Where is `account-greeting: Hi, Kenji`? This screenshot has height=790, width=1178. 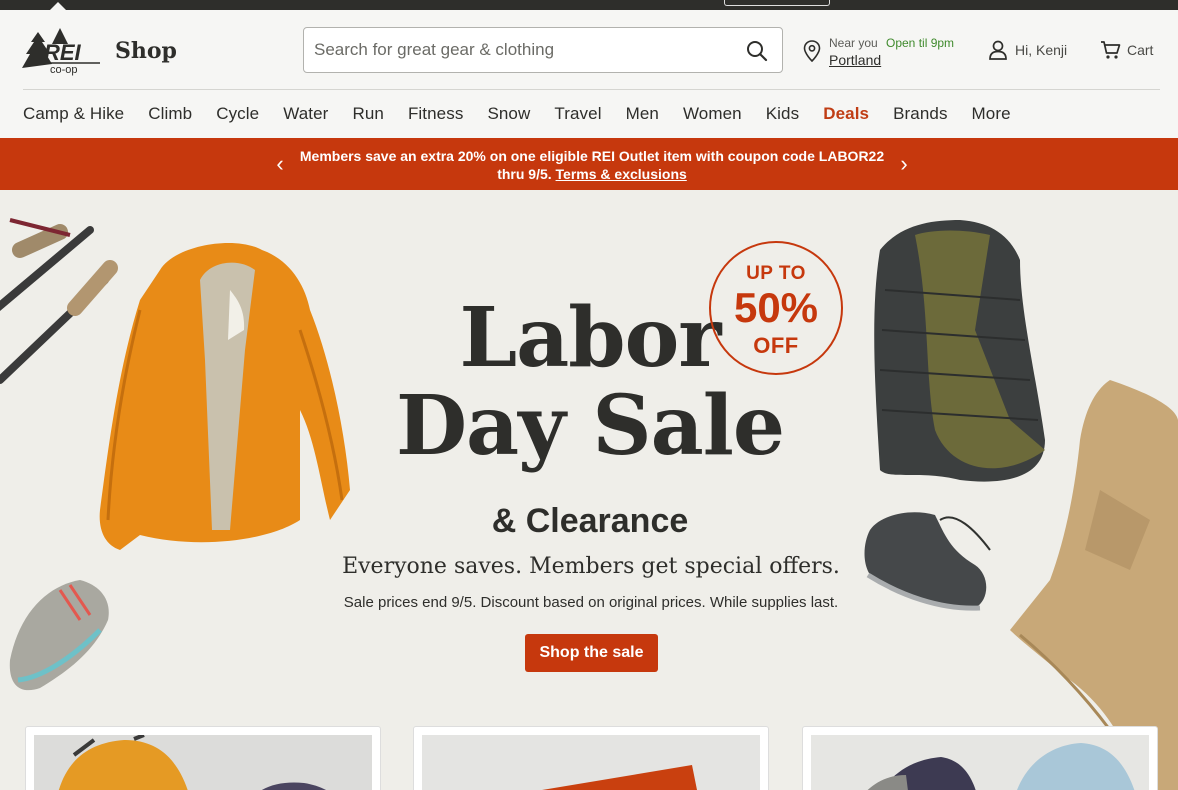 account-greeting: Hi, Kenji is located at coordinates (1041, 50).